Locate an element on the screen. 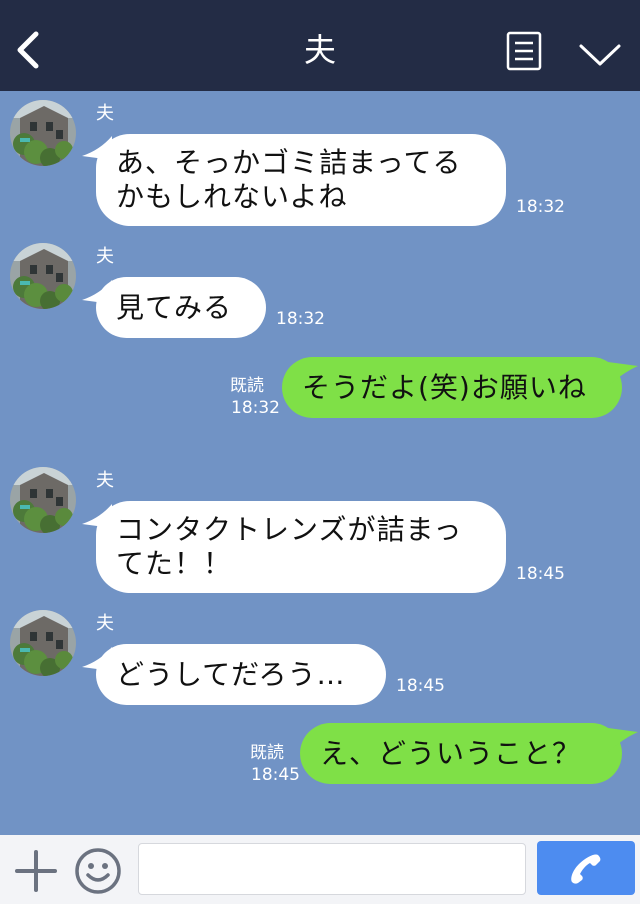 This screenshot has width=640, height=904. message-bubble: コンタクトレンズが詰まっ てた！！ is located at coordinates (301, 547).